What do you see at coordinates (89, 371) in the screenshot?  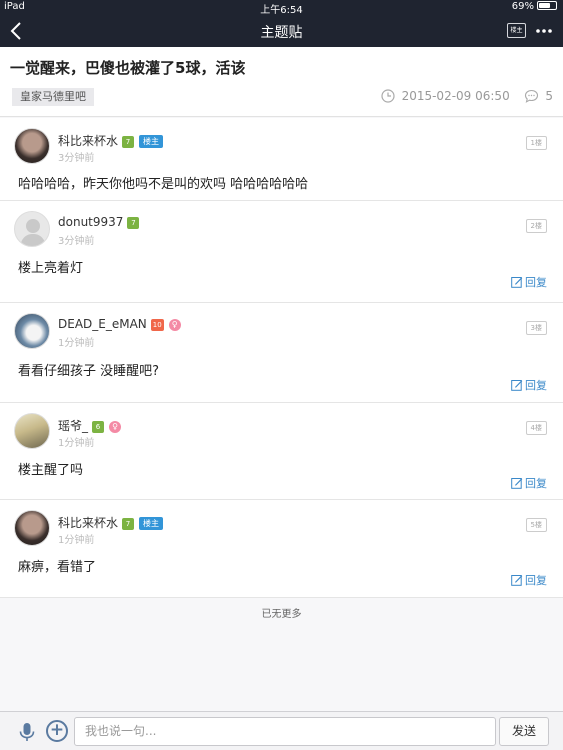 I see `post-content: 看看仔细孩子 没睡醒吧?` at bounding box center [89, 371].